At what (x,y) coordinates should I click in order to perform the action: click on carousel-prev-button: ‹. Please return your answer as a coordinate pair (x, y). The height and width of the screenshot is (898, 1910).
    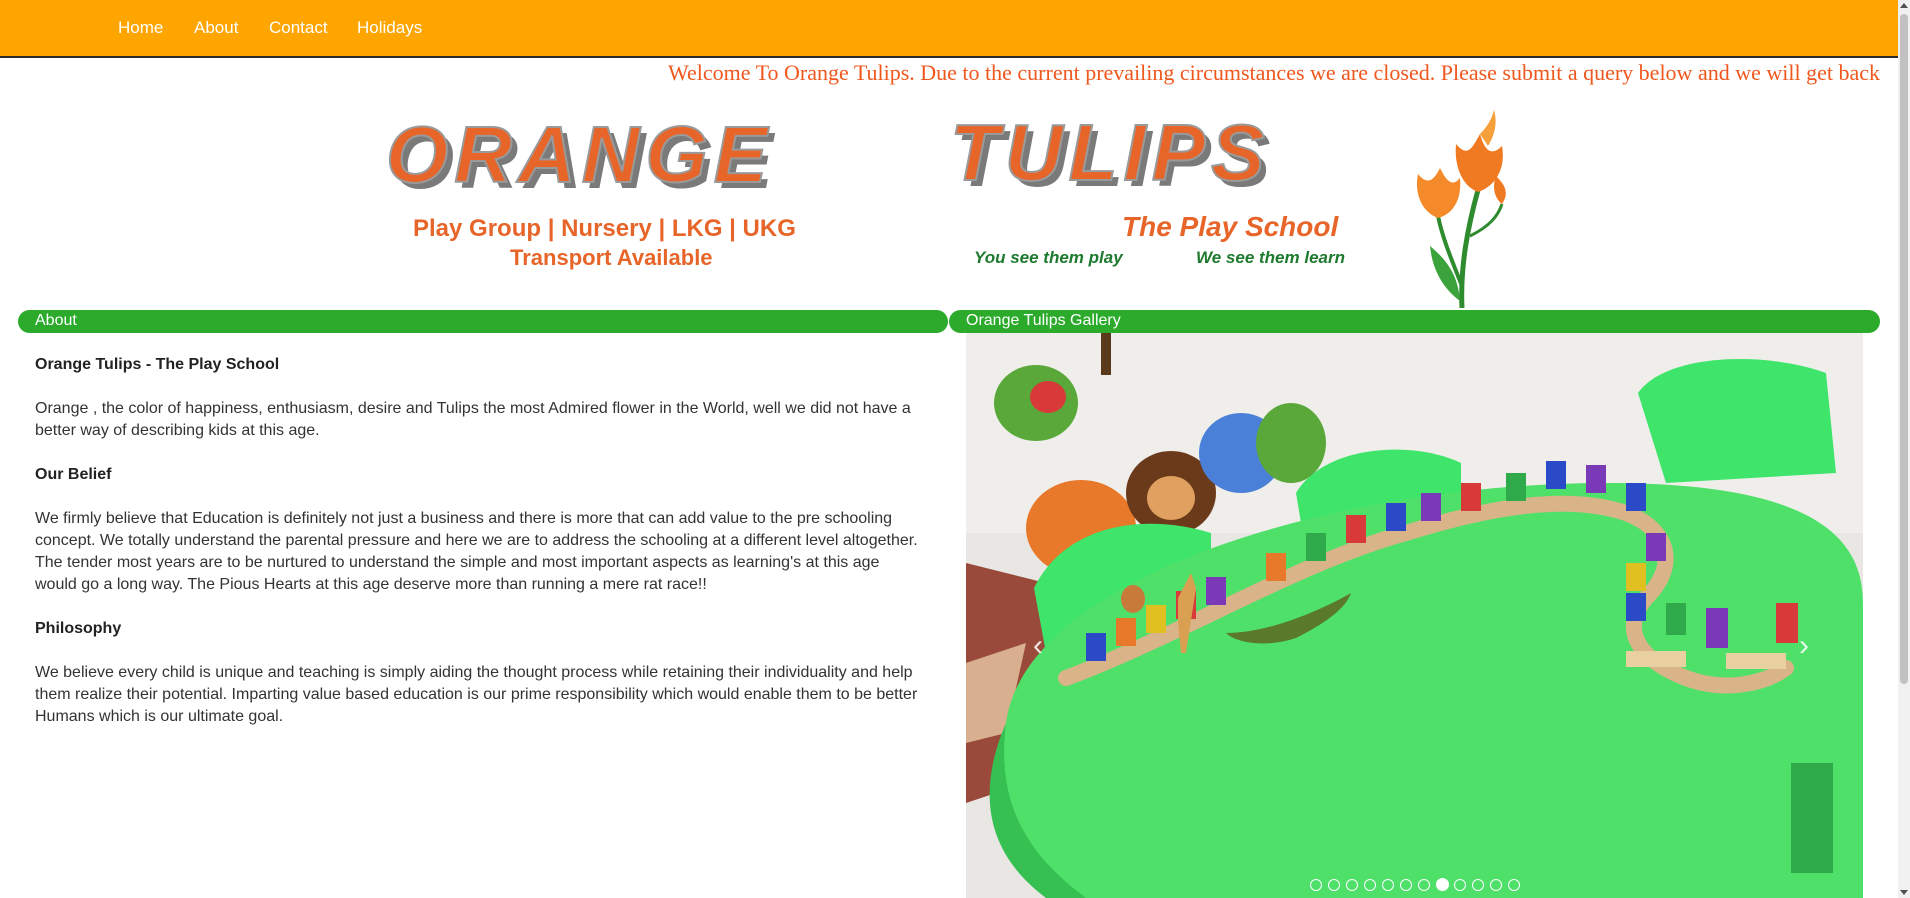
    Looking at the image, I should click on (1038, 646).